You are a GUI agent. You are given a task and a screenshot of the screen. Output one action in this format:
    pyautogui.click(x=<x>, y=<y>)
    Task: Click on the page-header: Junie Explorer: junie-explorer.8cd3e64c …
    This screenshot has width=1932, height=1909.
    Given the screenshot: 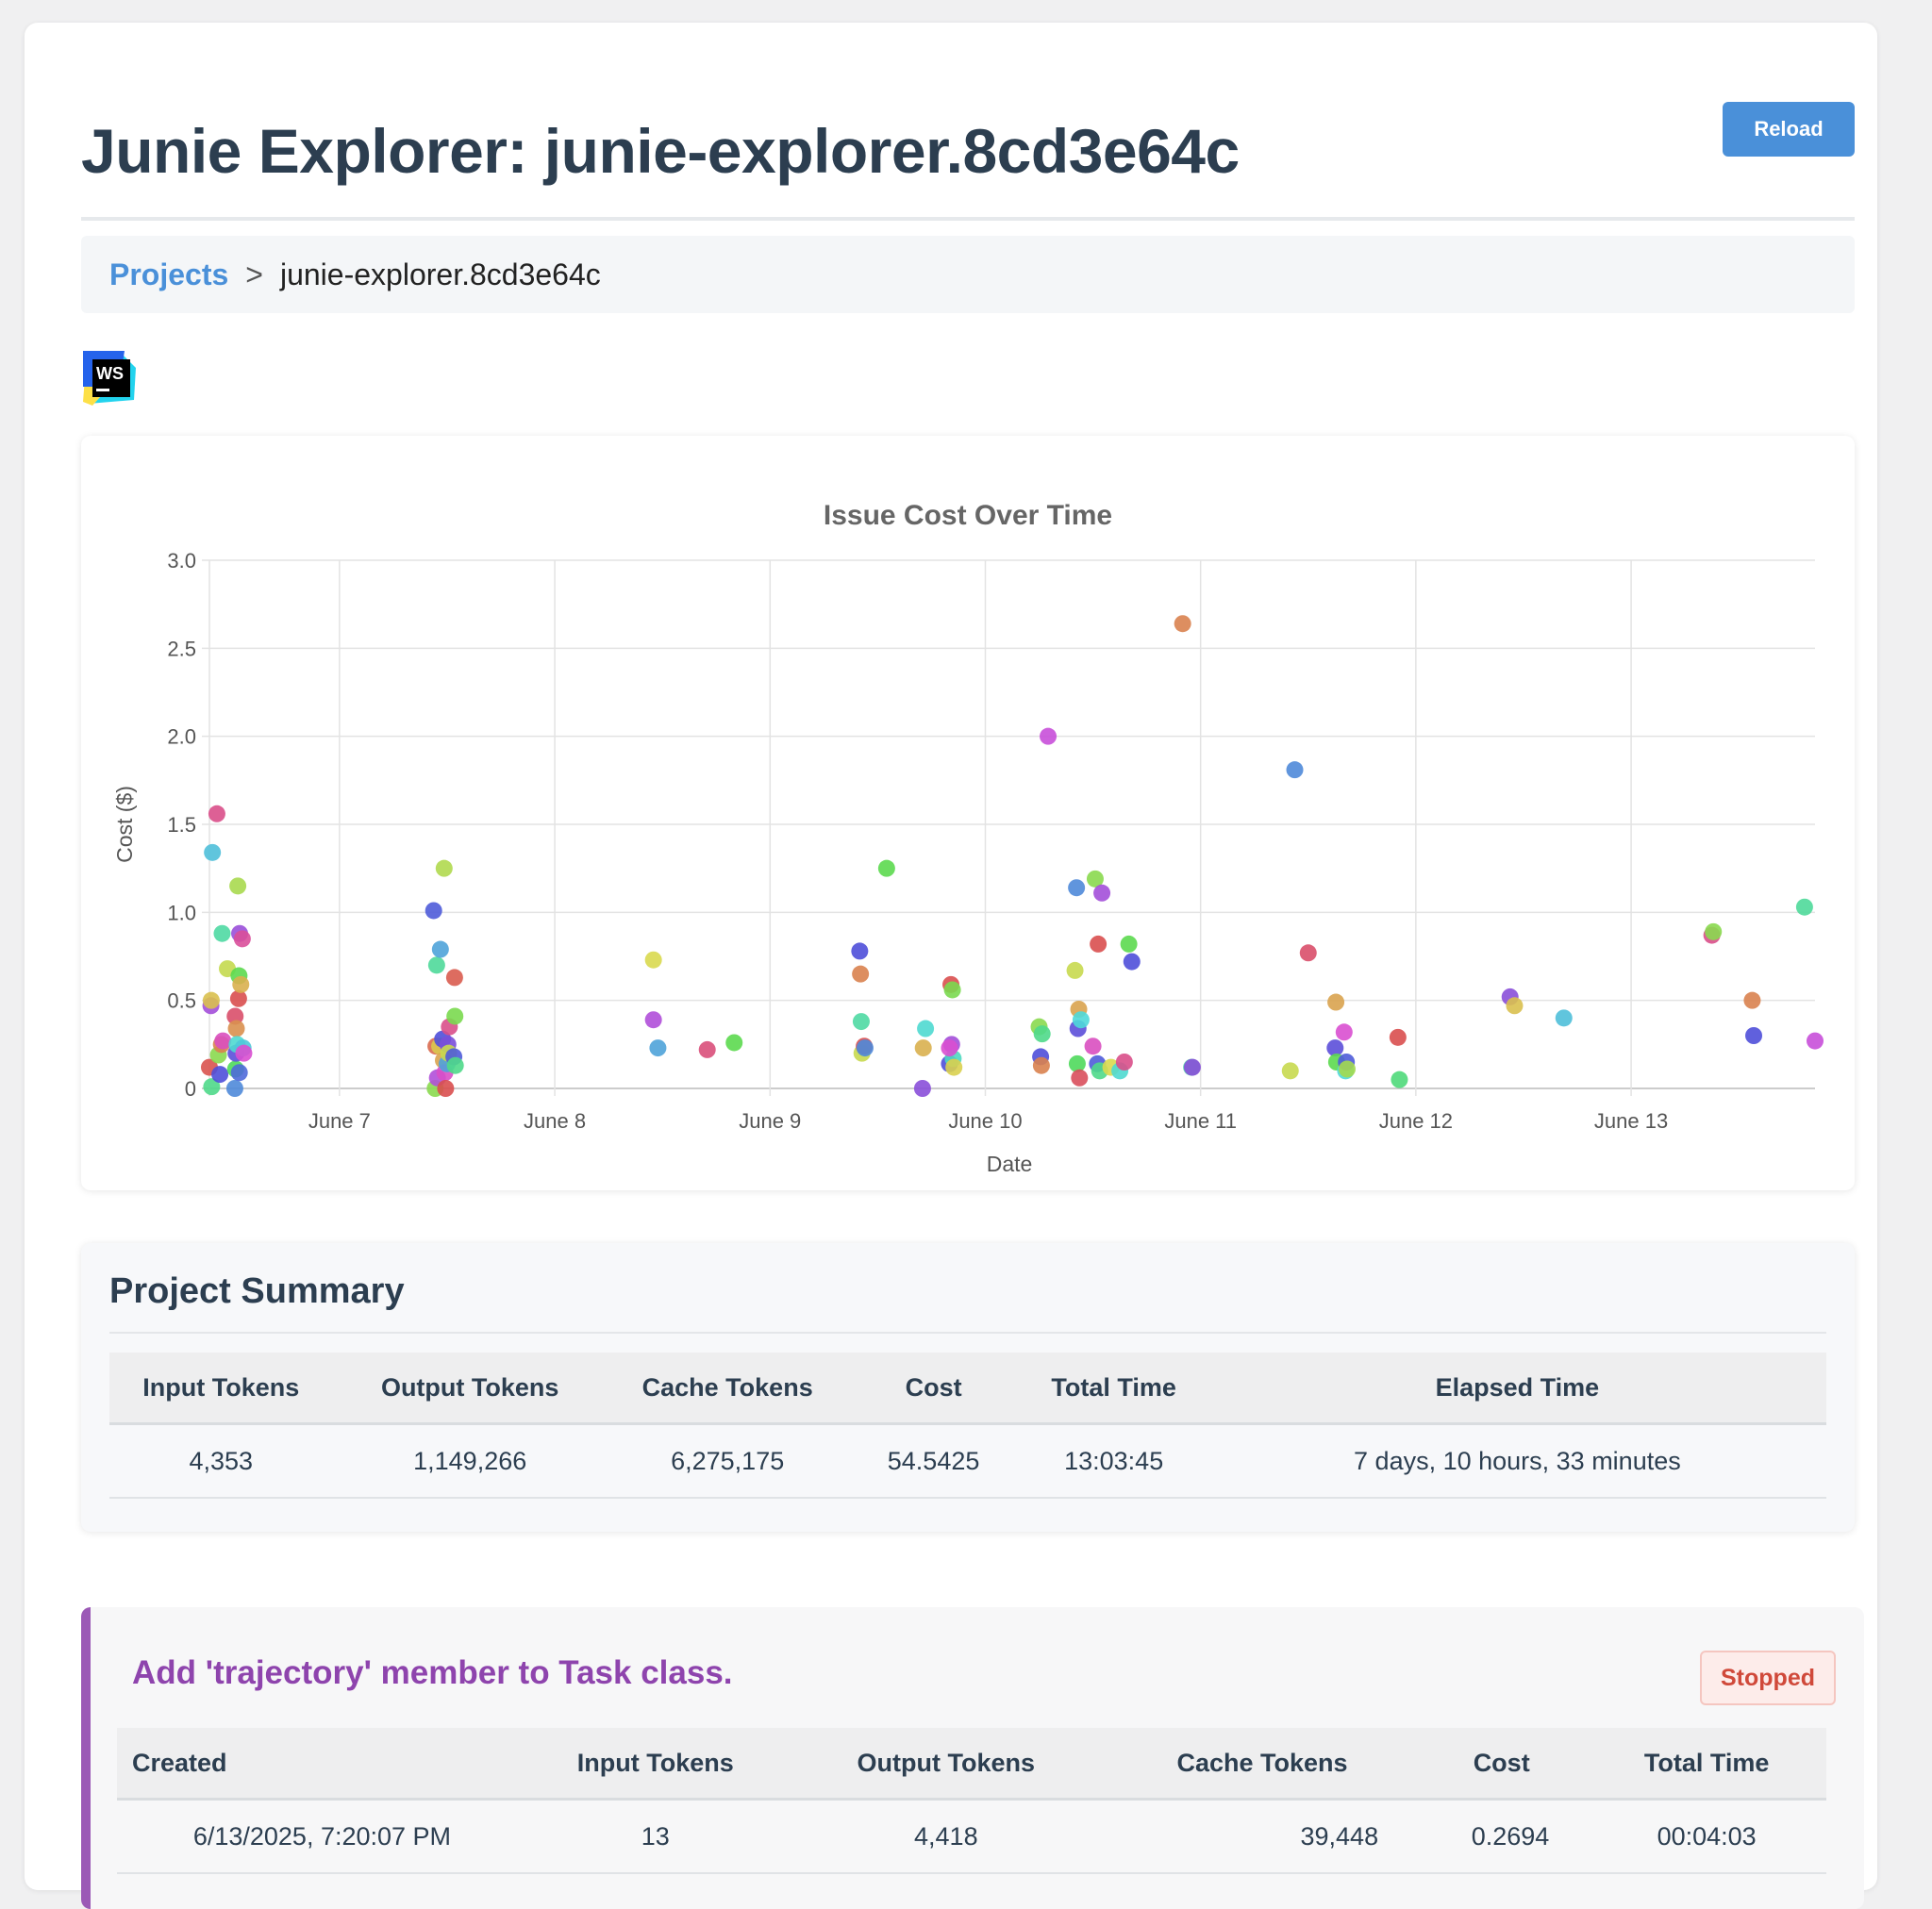 What is the action you would take?
    pyautogui.click(x=968, y=150)
    